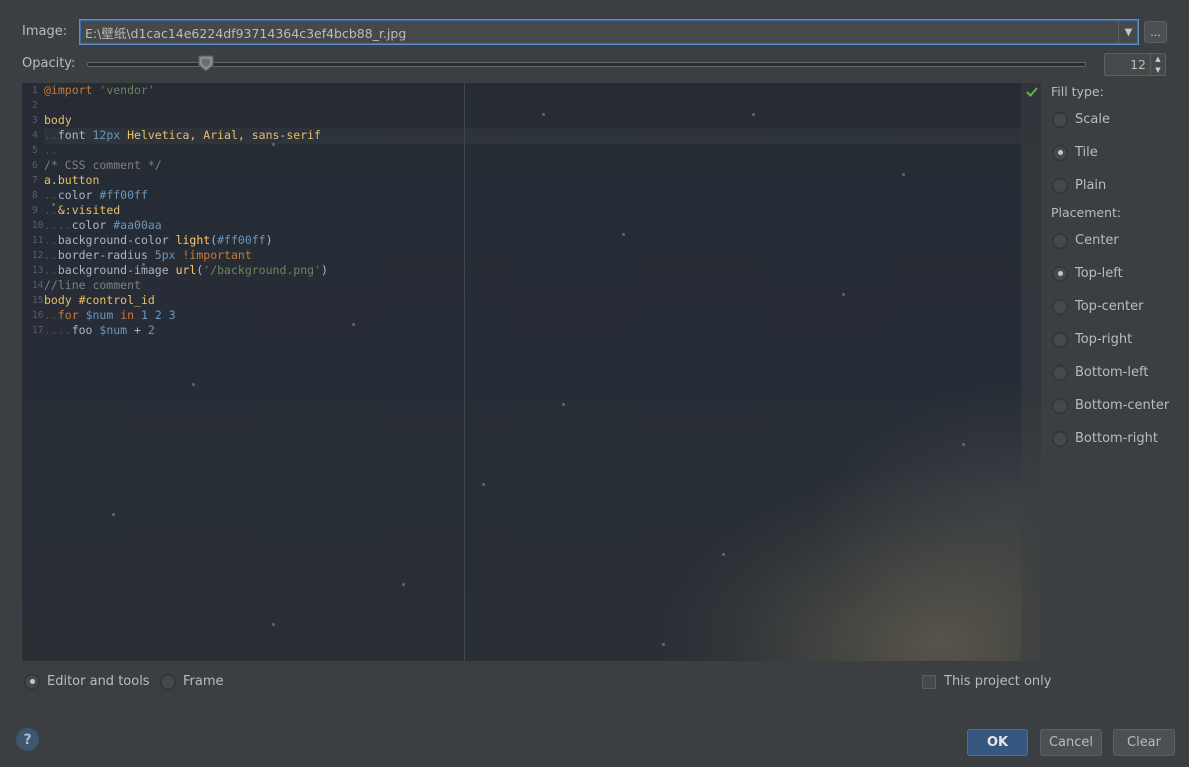  What do you see at coordinates (175, 150) in the screenshot?
I see `code-line: 5..` at bounding box center [175, 150].